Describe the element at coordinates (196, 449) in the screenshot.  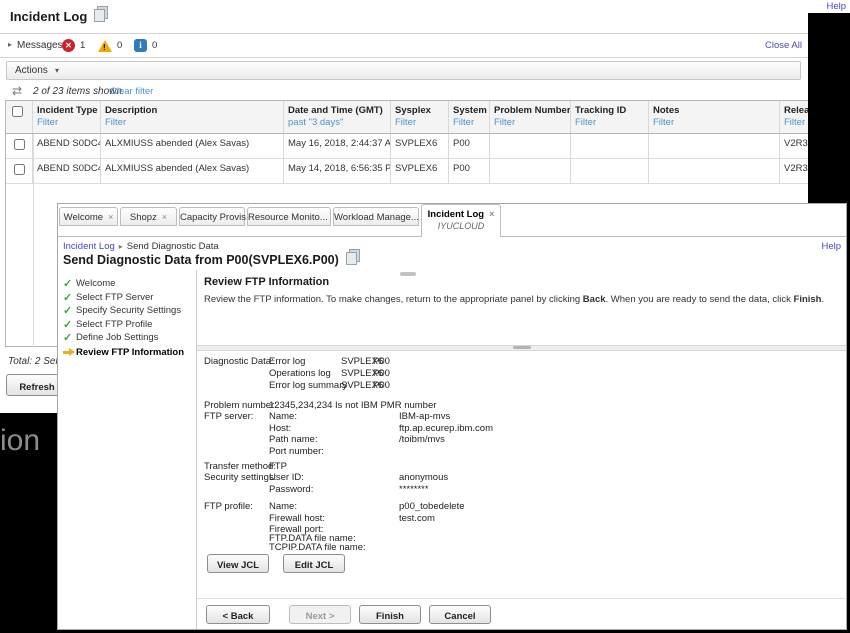
I see `steps-panel-divider` at that location.